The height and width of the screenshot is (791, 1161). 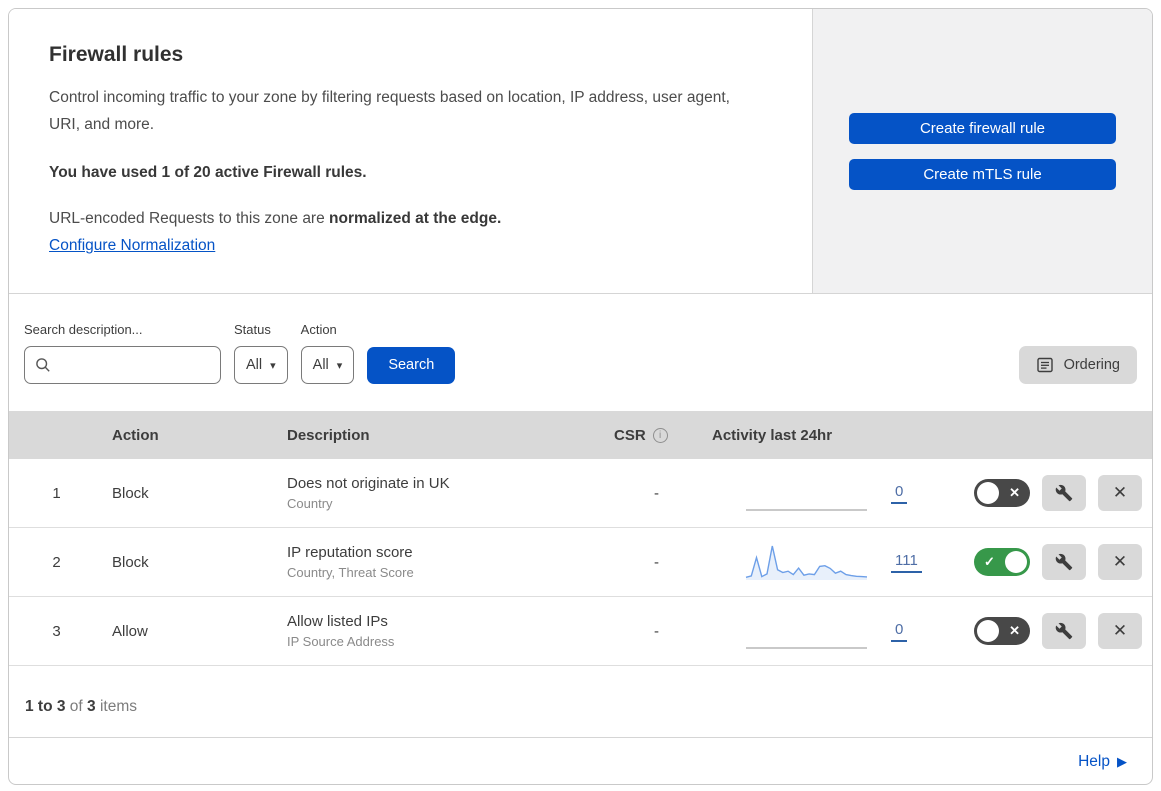 What do you see at coordinates (1045, 365) in the screenshot?
I see `ordering-icon` at bounding box center [1045, 365].